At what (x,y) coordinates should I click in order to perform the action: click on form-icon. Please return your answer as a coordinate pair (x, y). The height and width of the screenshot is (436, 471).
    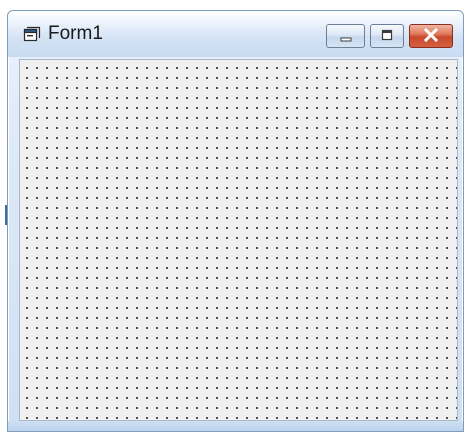
    Looking at the image, I should click on (32, 34).